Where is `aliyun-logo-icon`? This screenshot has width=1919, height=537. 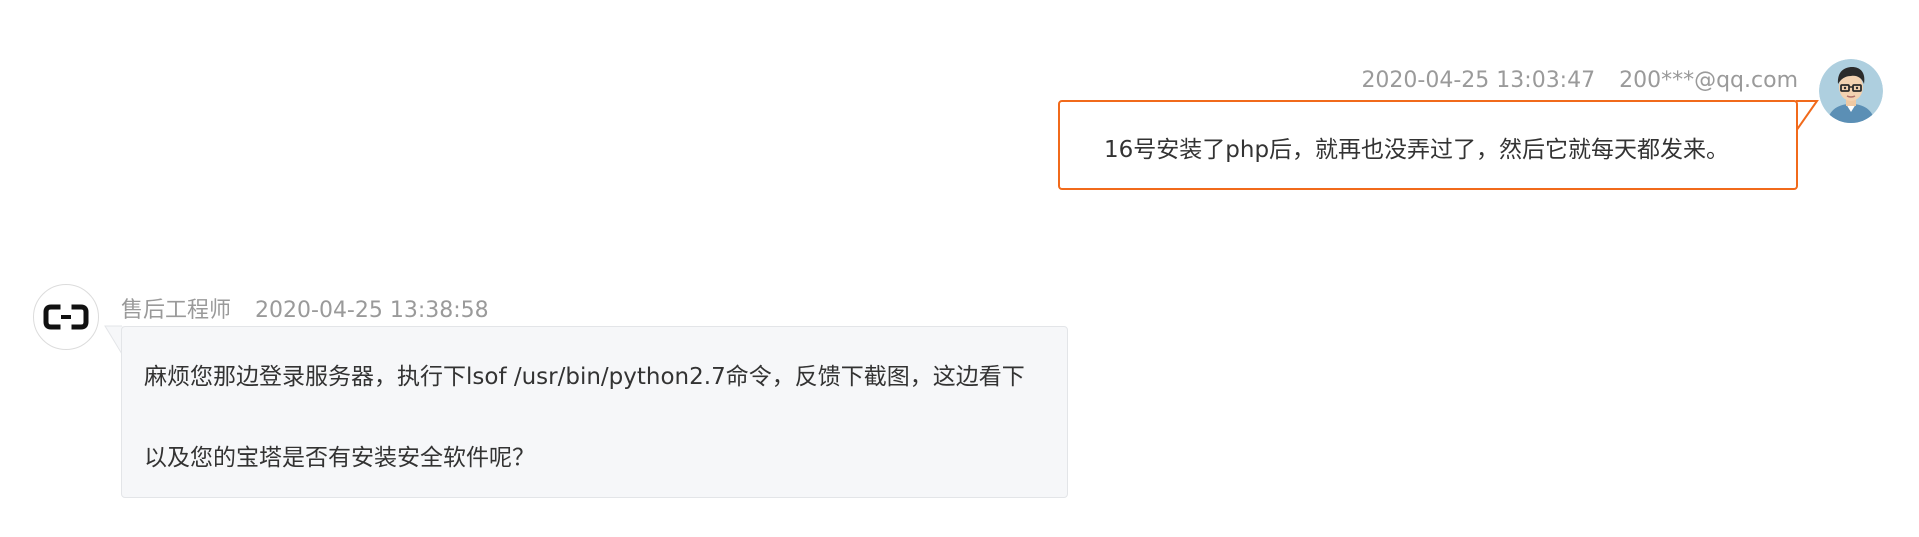 aliyun-logo-icon is located at coordinates (66, 317).